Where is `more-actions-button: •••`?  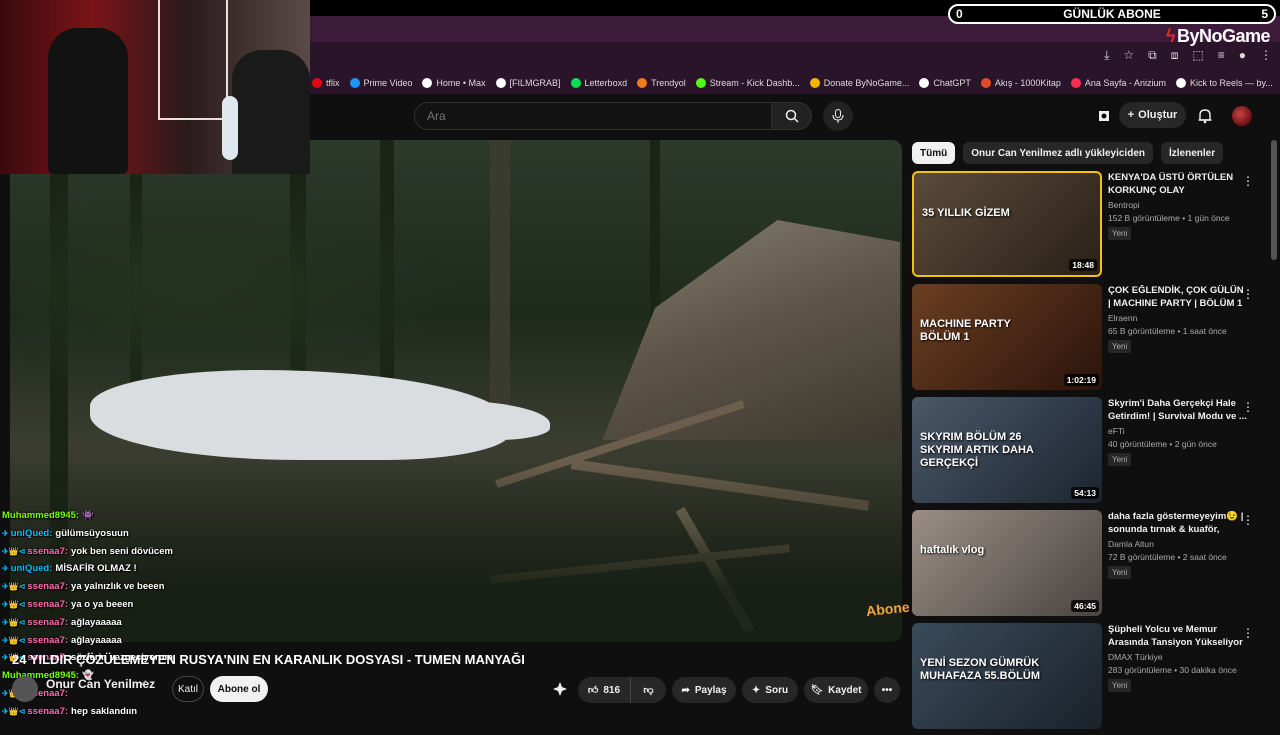
more-actions-button: ••• is located at coordinates (887, 690).